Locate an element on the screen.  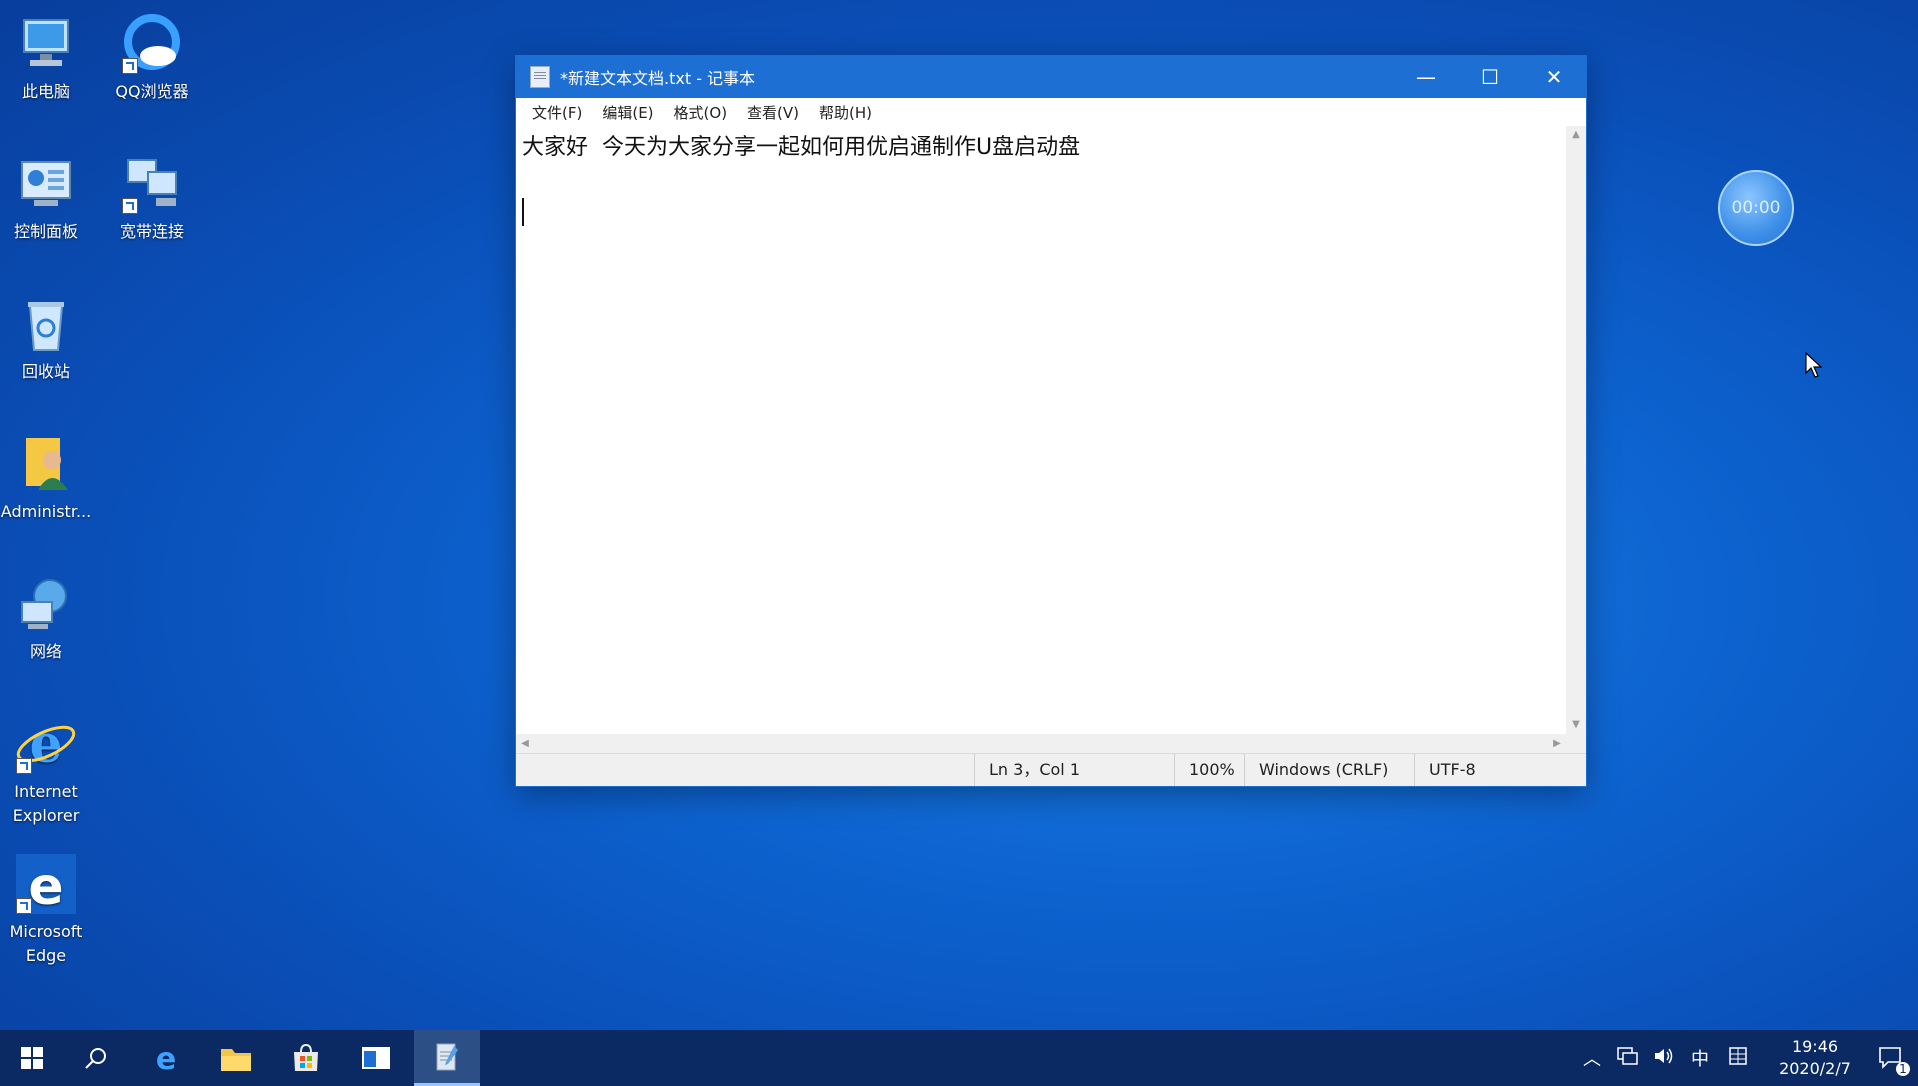
text-line-1: 大家好 今天为大家分享一起如何用优启通制作U盘启动盘 is located at coordinates (801, 147).